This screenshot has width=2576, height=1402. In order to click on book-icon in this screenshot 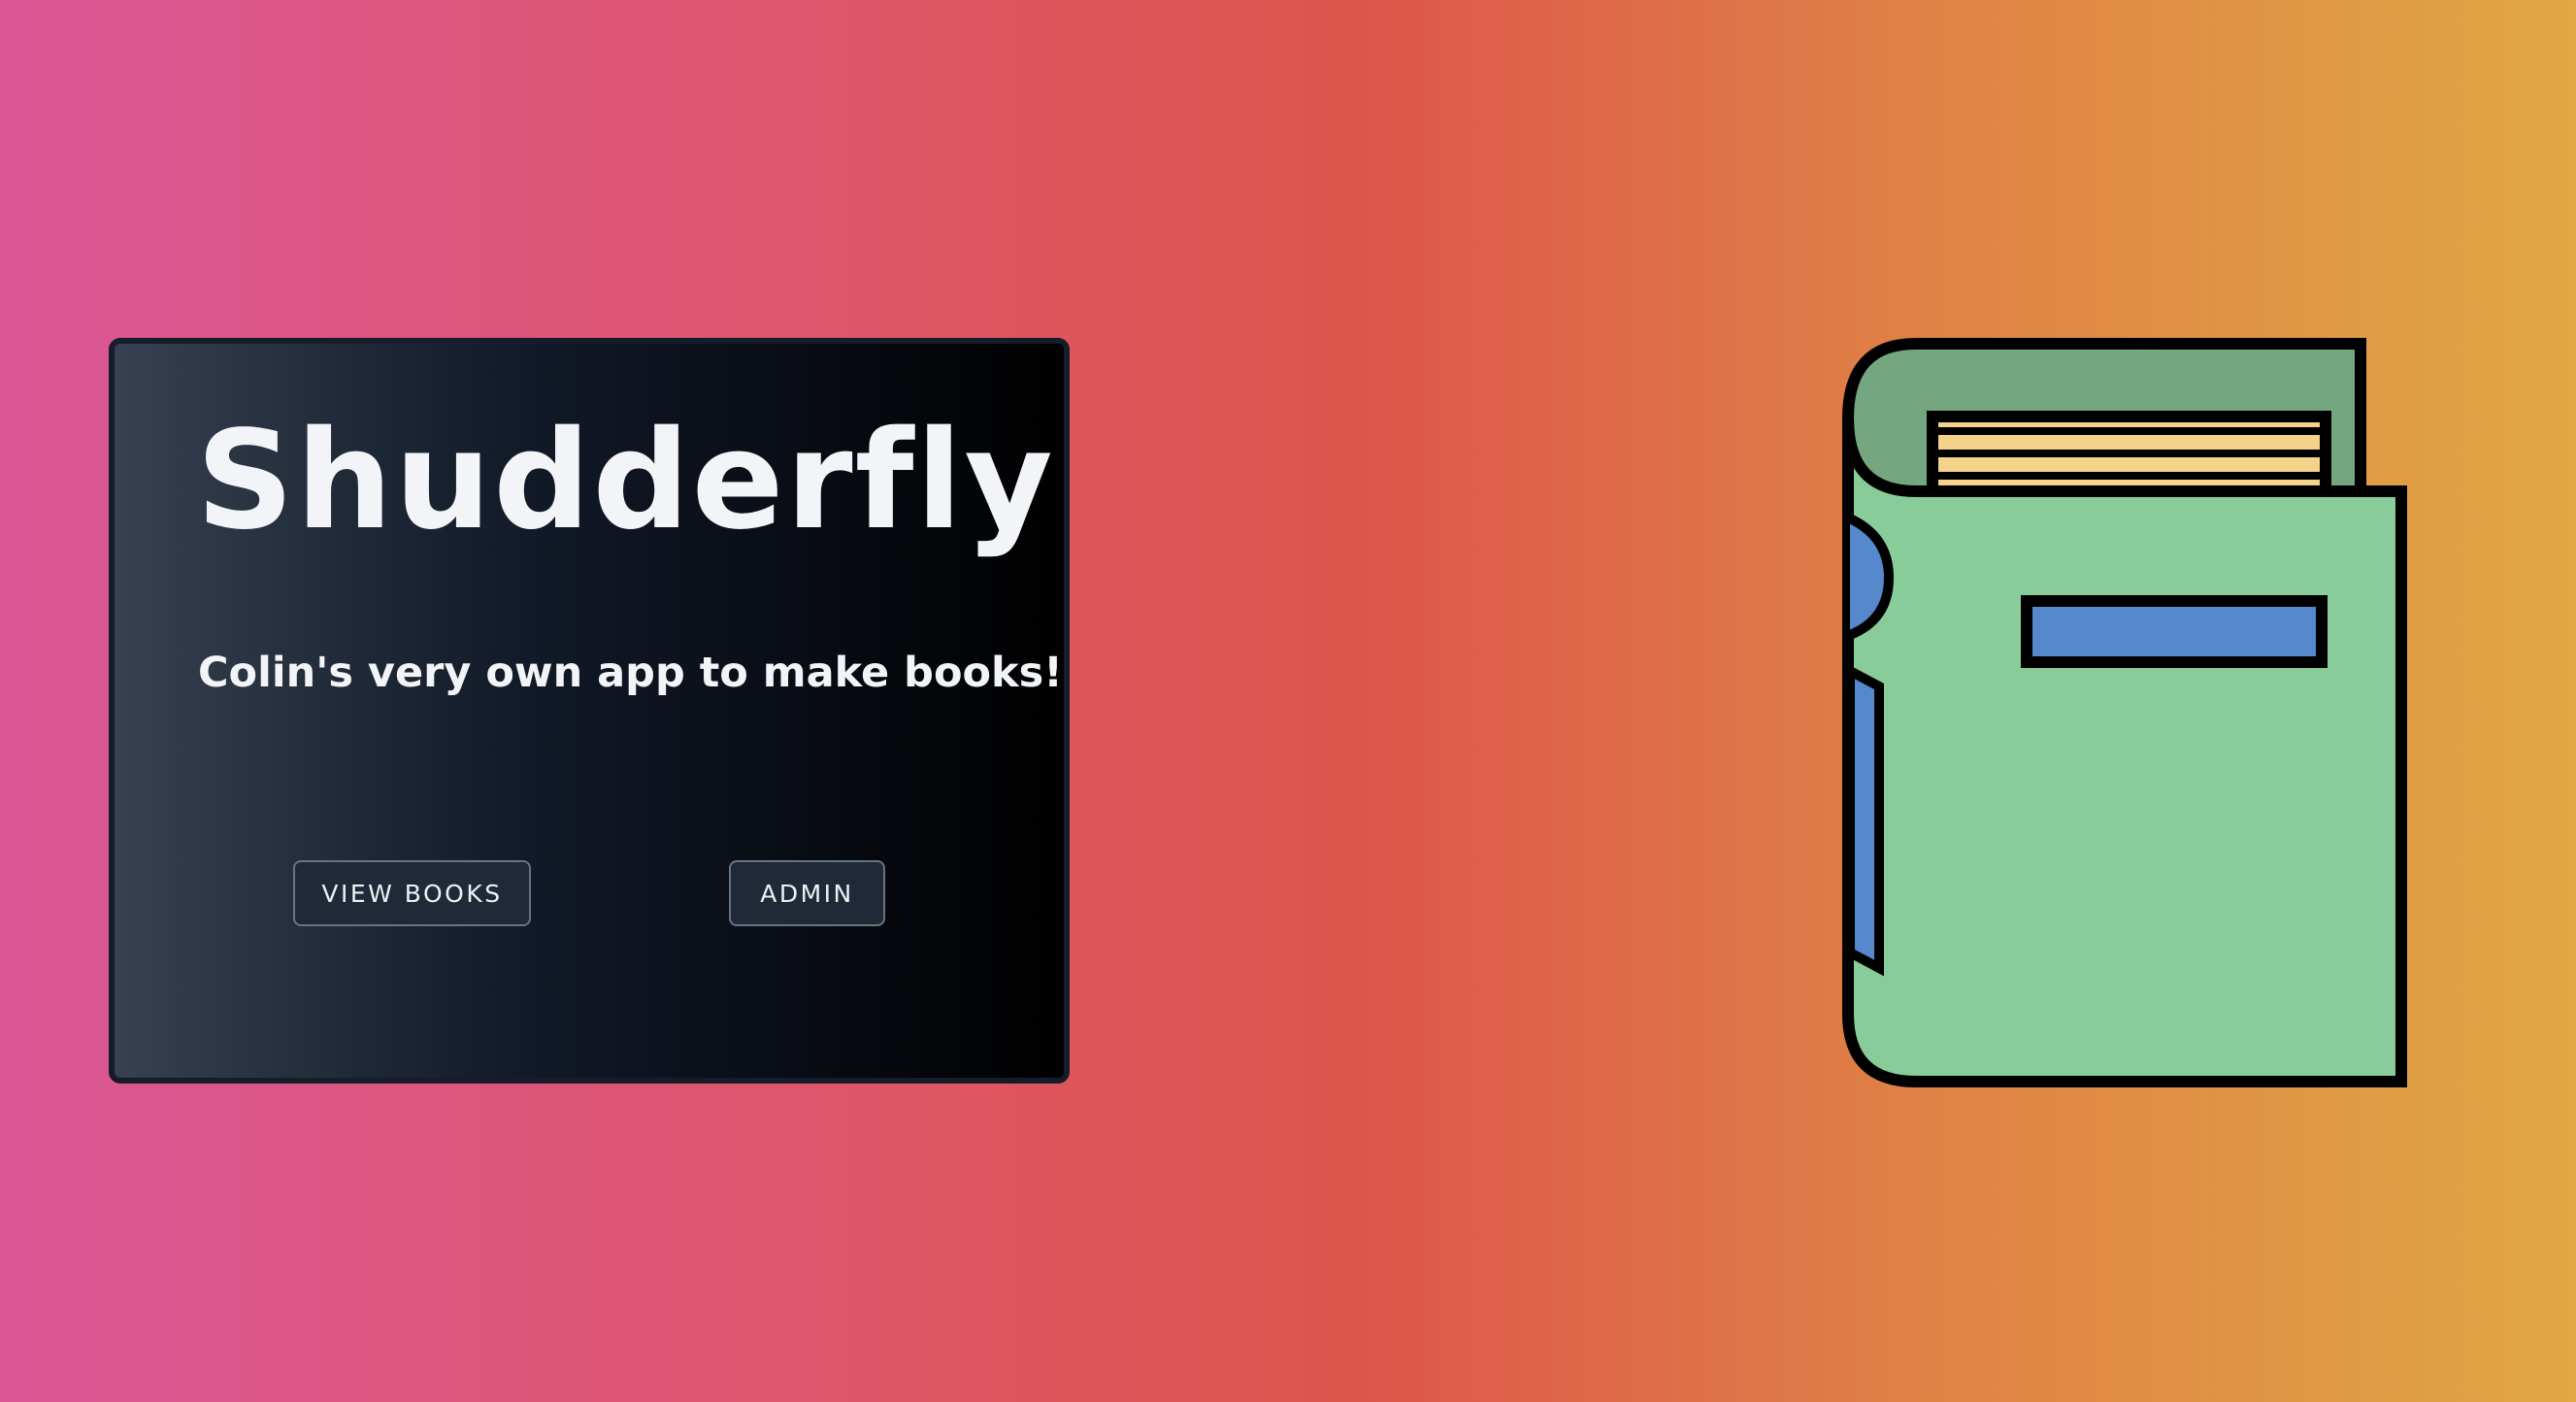, I will do `click(2124, 712)`.